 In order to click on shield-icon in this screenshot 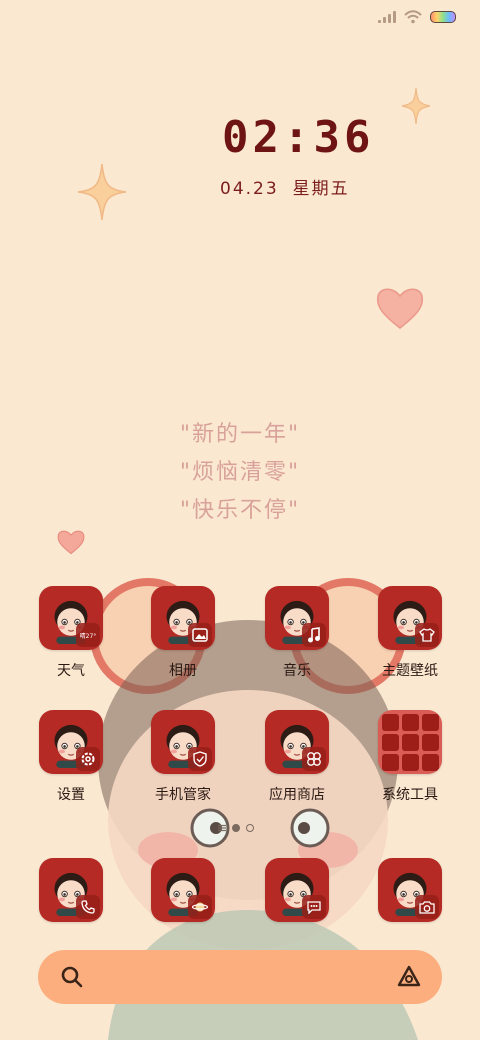, I will do `click(200, 759)`.